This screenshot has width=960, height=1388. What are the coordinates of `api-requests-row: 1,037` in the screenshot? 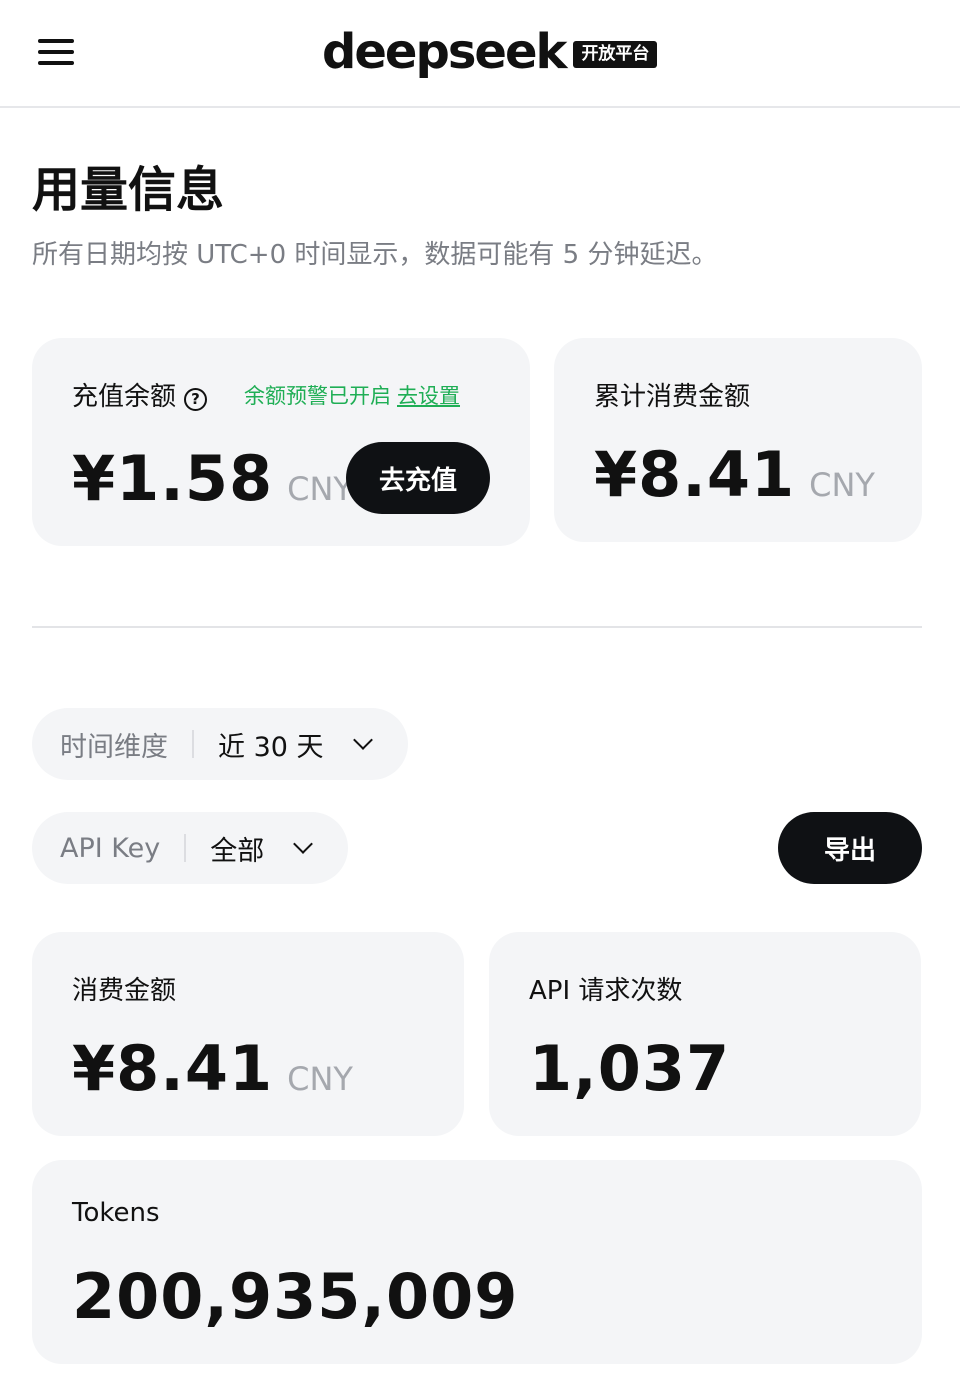 It's located at (629, 1068).